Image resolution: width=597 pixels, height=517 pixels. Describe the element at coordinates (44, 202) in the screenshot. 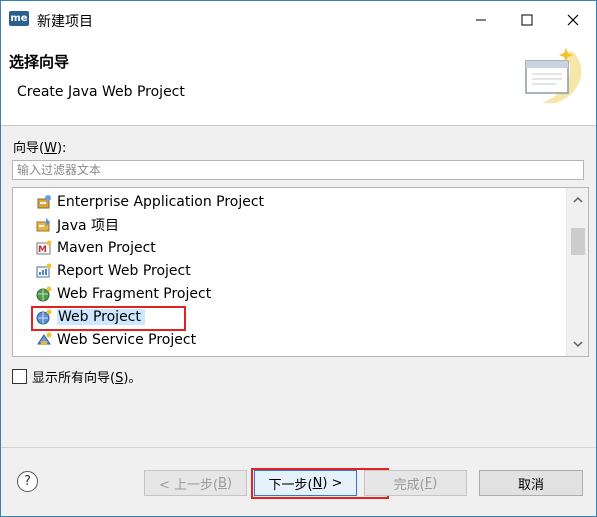

I see `enterprise-project-icon` at that location.